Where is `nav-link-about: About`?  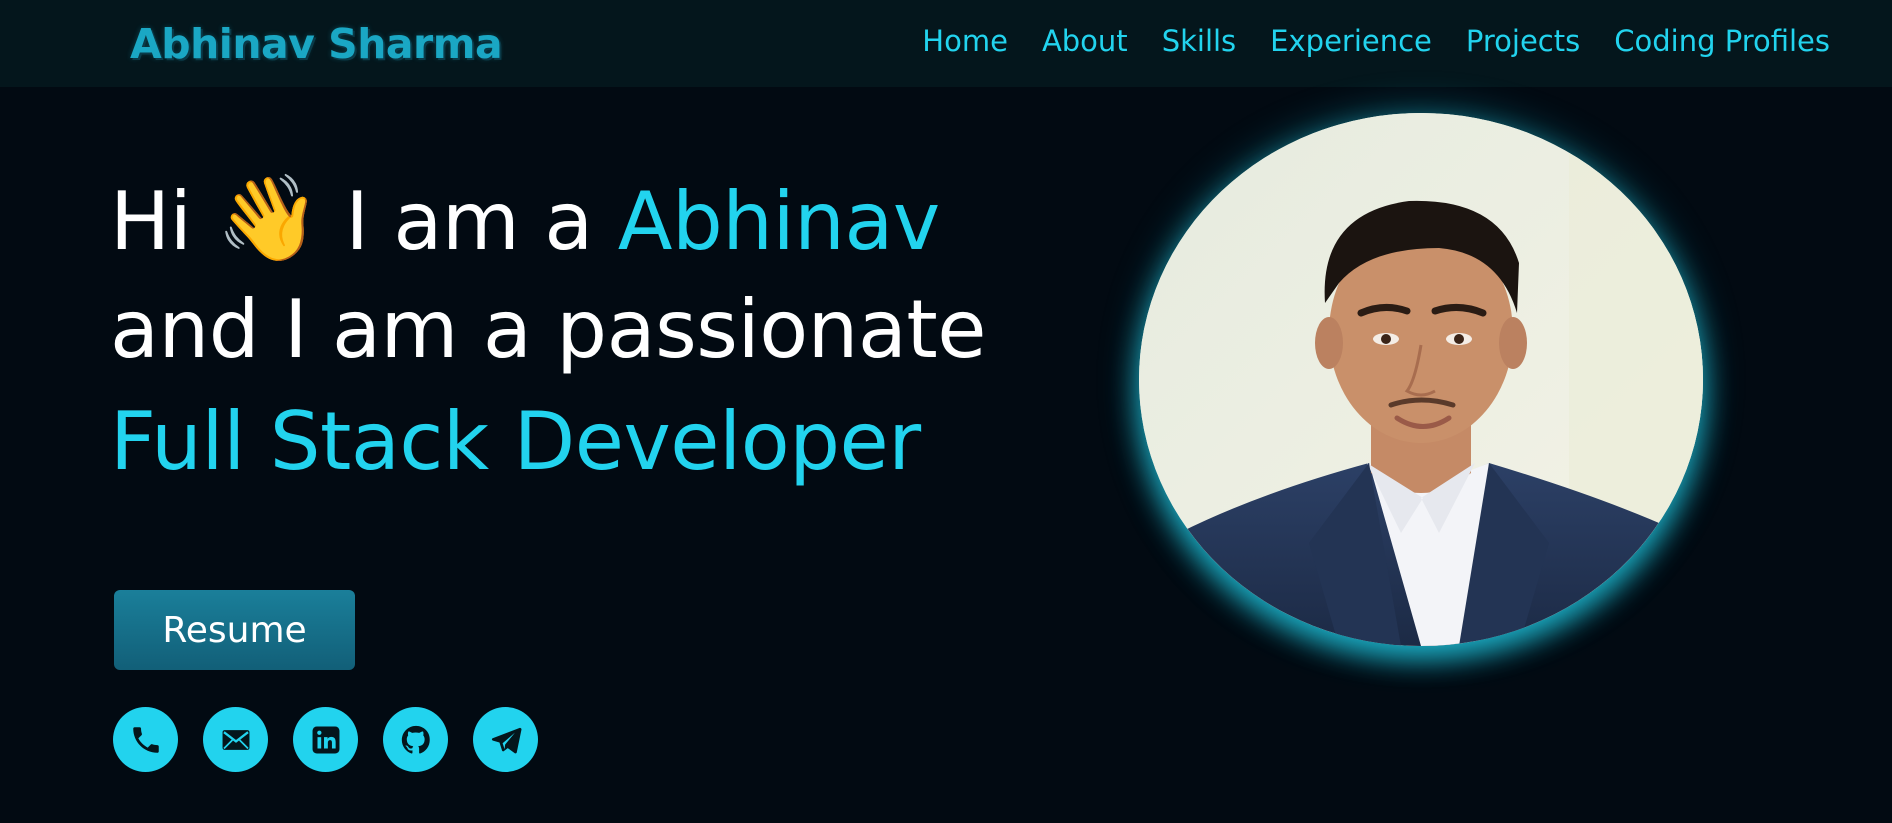
nav-link-about: About is located at coordinates (1085, 41).